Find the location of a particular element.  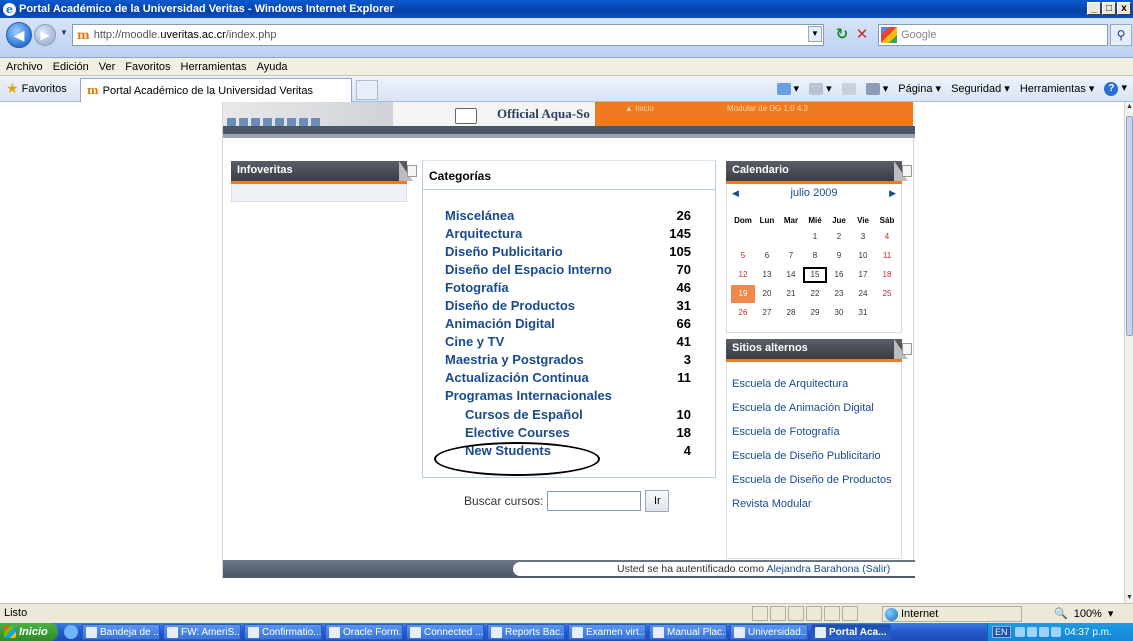

quicklaunch-icon is located at coordinates (71, 632).